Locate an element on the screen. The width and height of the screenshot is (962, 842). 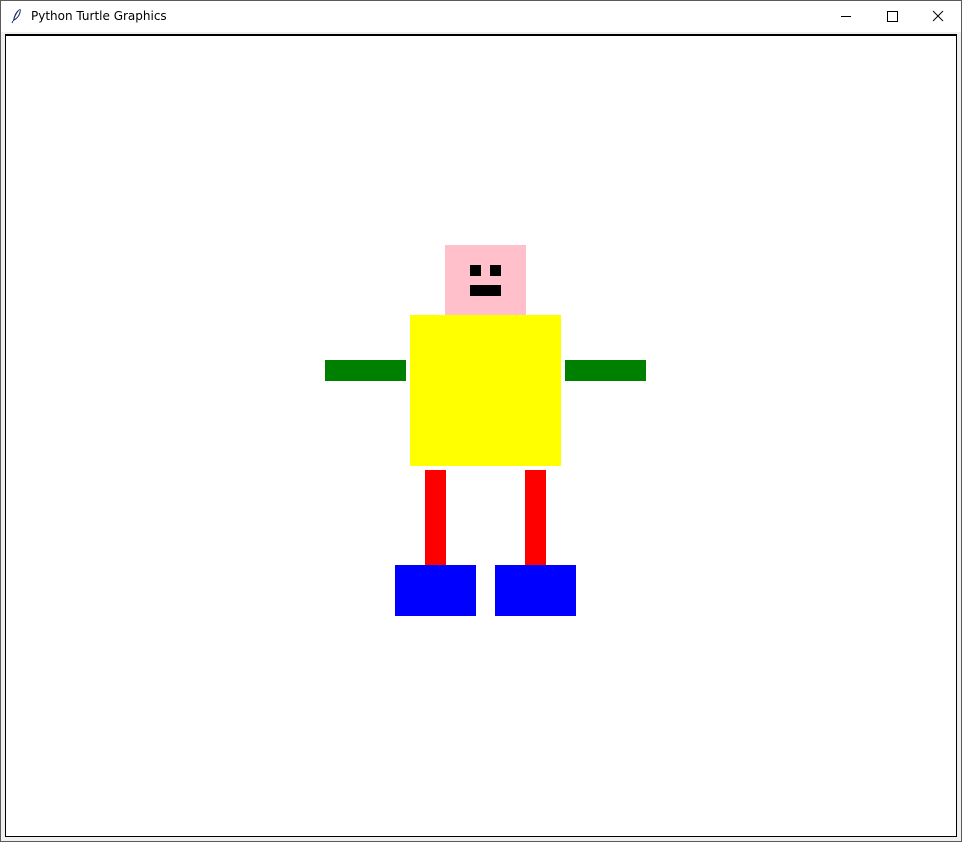
minimize-button is located at coordinates (846, 16).